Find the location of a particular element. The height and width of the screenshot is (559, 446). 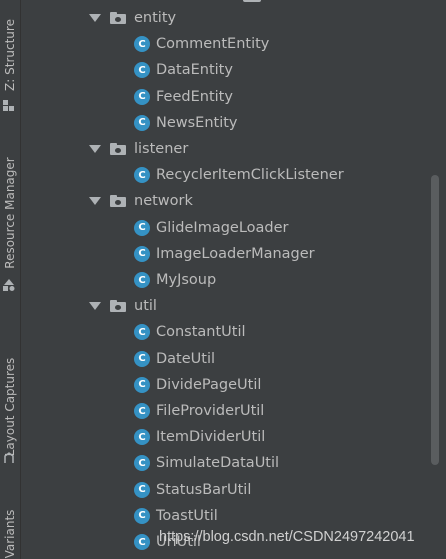

vertical-scrollbar is located at coordinates (435, 320).